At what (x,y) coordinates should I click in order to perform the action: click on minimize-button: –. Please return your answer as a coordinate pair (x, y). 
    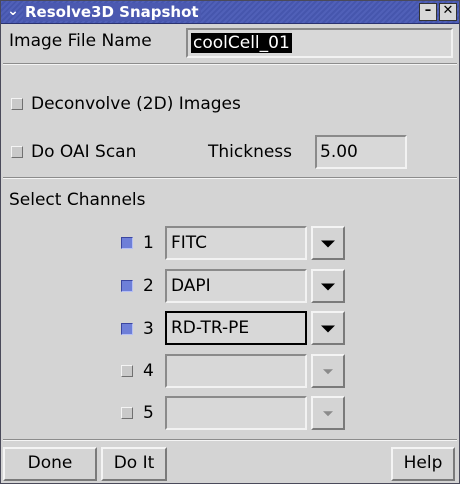
    Looking at the image, I should click on (428, 12).